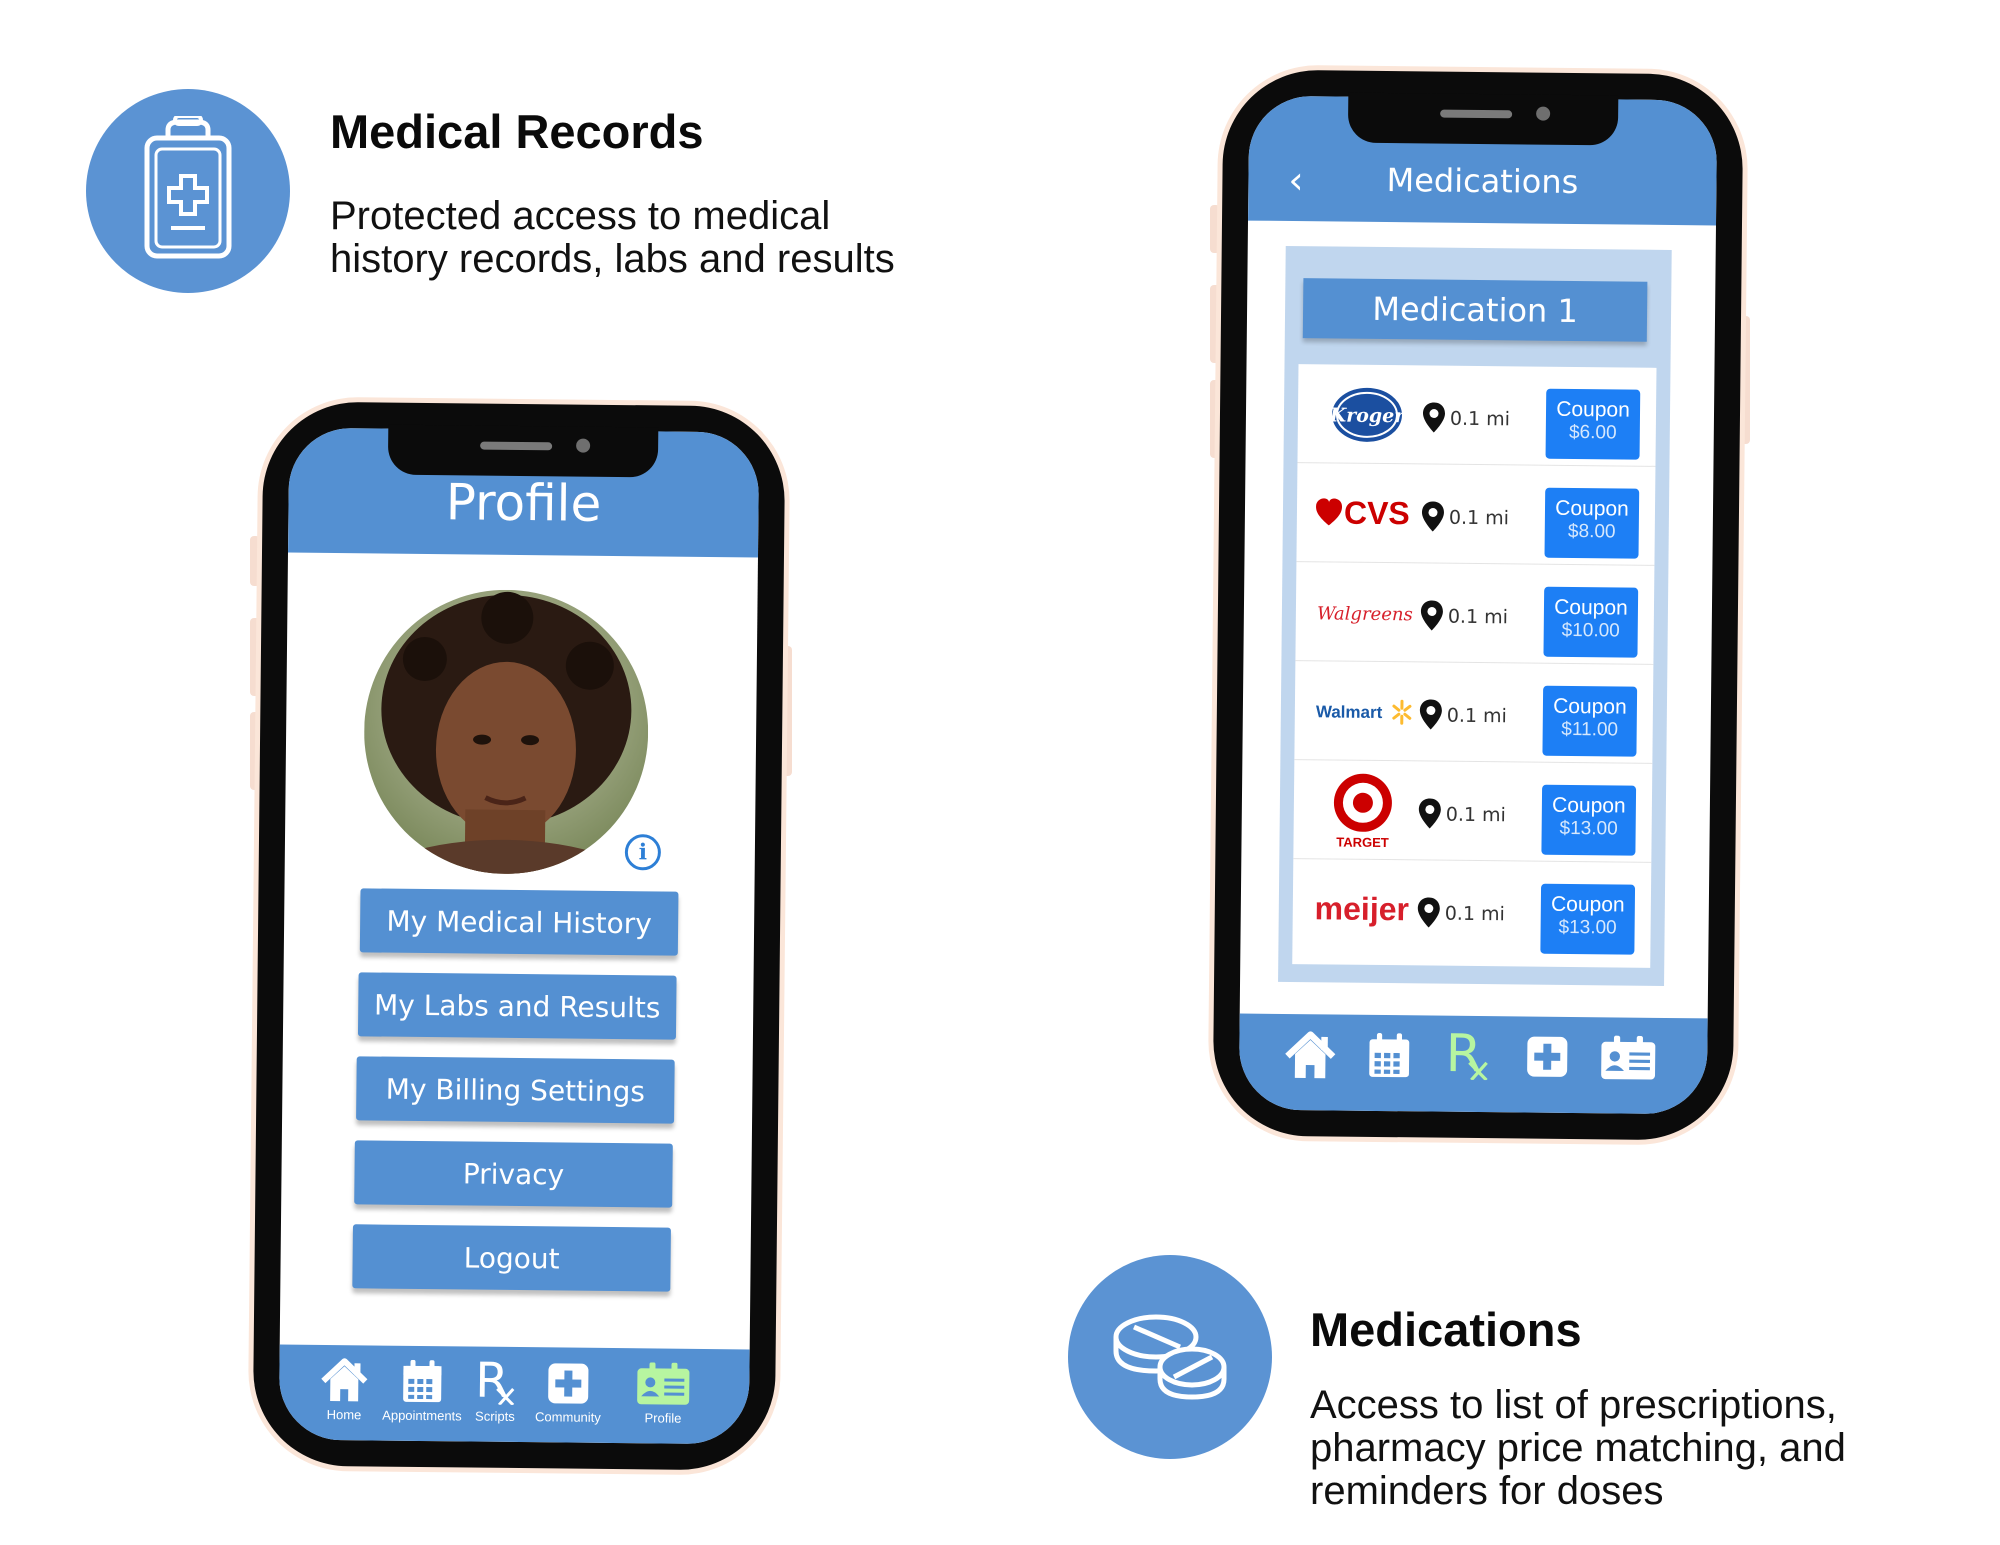 Image resolution: width=2000 pixels, height=1545 pixels. I want to click on page-title: Profile, so click(523, 503).